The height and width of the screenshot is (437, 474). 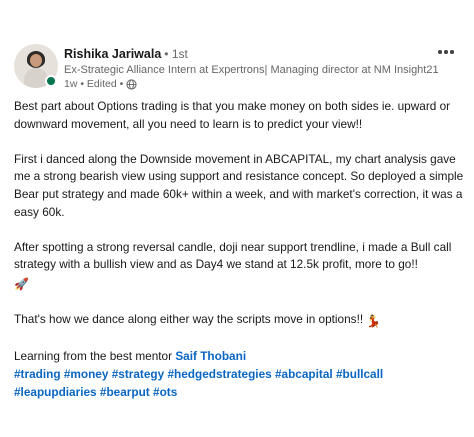 What do you see at coordinates (93, 356) in the screenshot?
I see `mentor-prefix: Learning from the best mentor` at bounding box center [93, 356].